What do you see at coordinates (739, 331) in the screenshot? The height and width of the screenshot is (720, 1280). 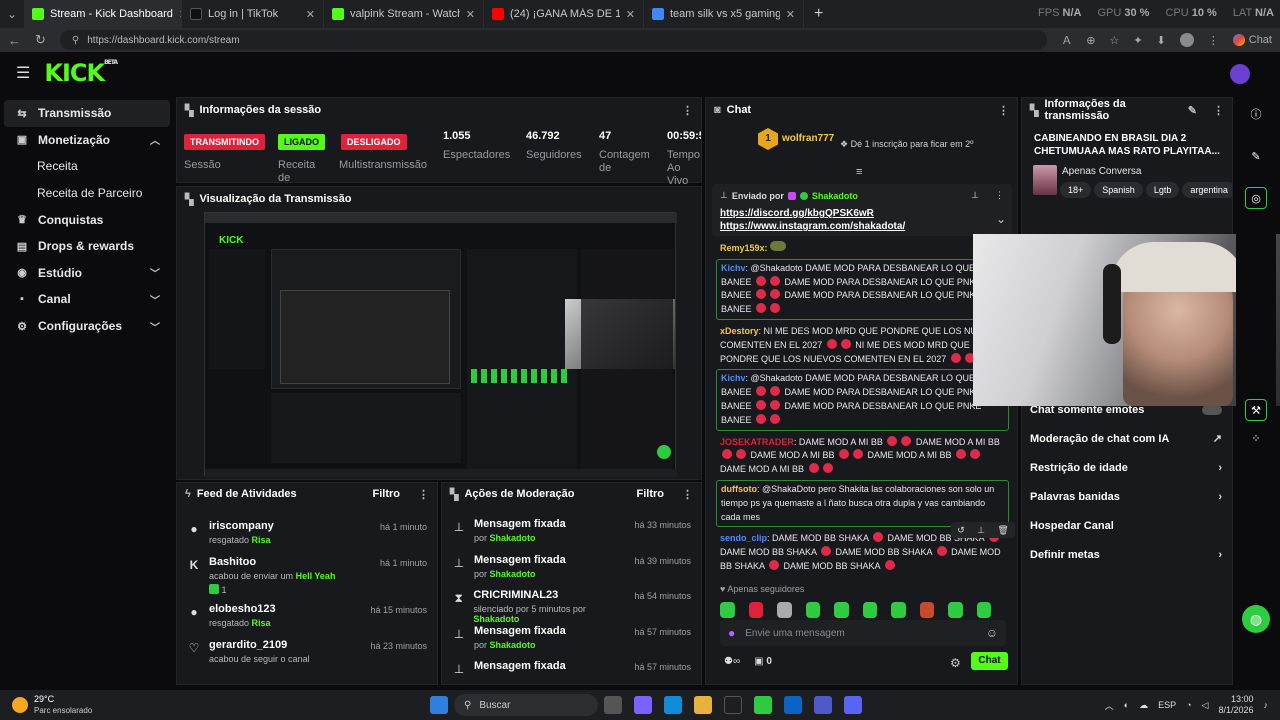 I see `chat-username: xDestory` at bounding box center [739, 331].